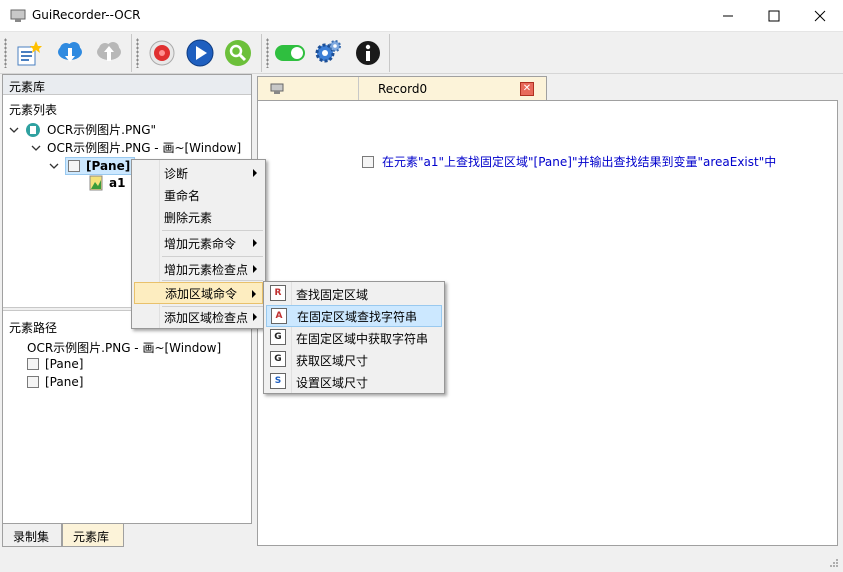 This screenshot has height=572, width=843. I want to click on menu-item-find-region: R 查找固定区域, so click(354, 294).